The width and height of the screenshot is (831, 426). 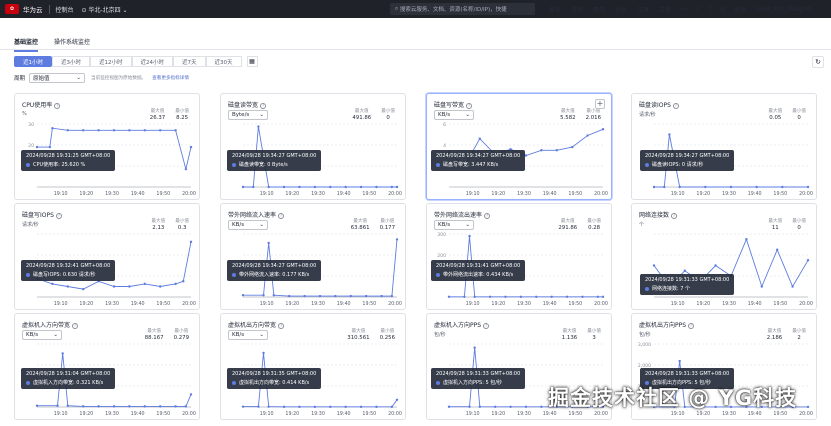 What do you see at coordinates (248, 115) in the screenshot?
I see `unit-select: Byte/s ⌄` at bounding box center [248, 115].